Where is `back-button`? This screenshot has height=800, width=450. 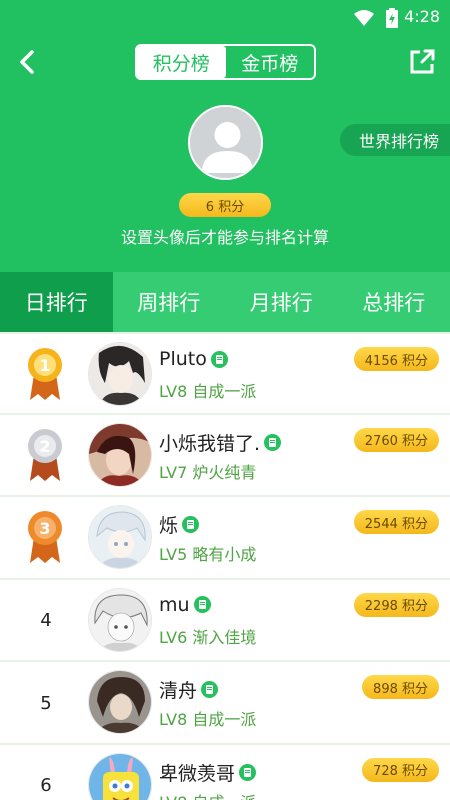
back-button is located at coordinates (28, 62).